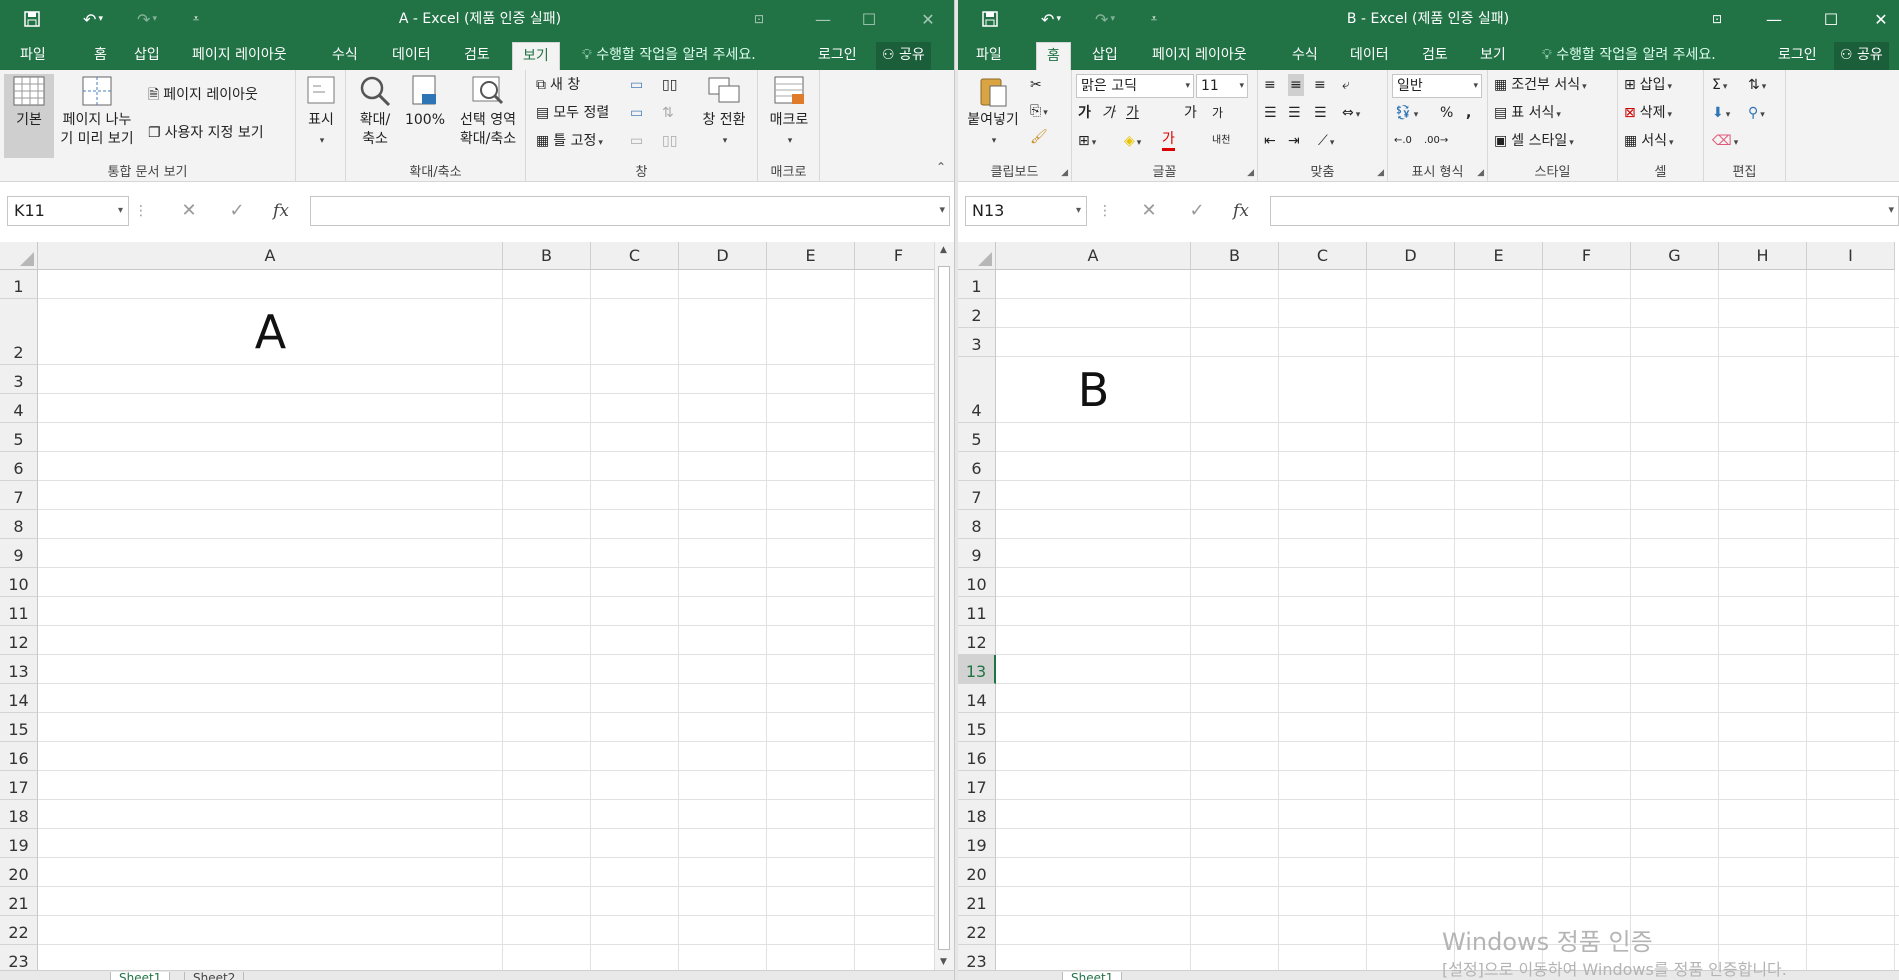  Describe the element at coordinates (1436, 141) in the screenshot. I see `decrease-decimal-icon: .00→` at that location.